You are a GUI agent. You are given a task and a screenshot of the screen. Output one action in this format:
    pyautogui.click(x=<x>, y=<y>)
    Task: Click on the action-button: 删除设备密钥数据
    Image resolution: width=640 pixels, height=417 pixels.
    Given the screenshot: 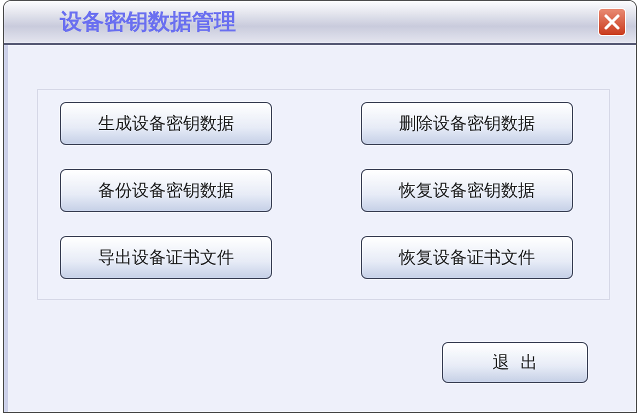 What is the action you would take?
    pyautogui.click(x=467, y=123)
    